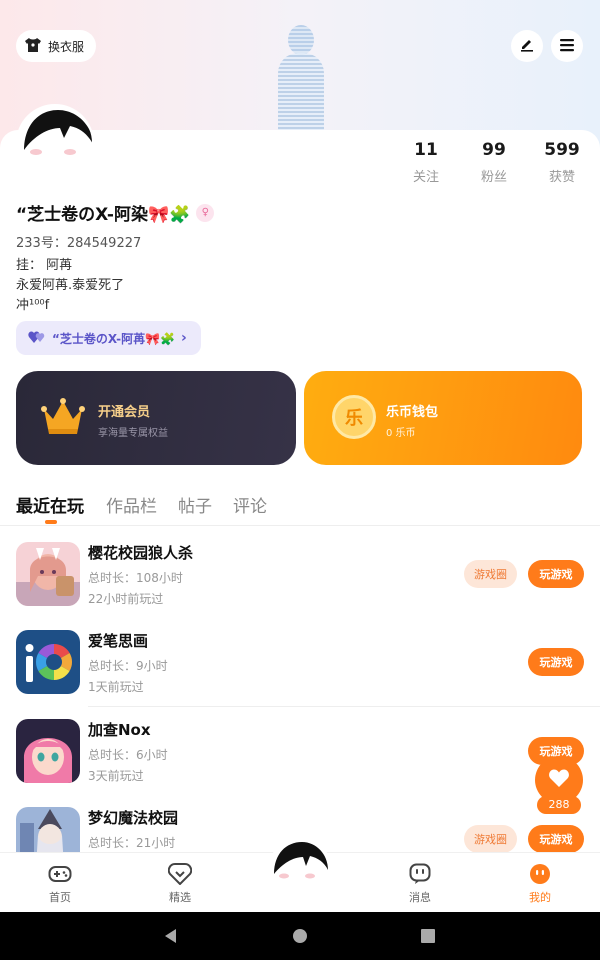 The width and height of the screenshot is (600, 960). I want to click on gender-badge-icon: ♀, so click(205, 212).